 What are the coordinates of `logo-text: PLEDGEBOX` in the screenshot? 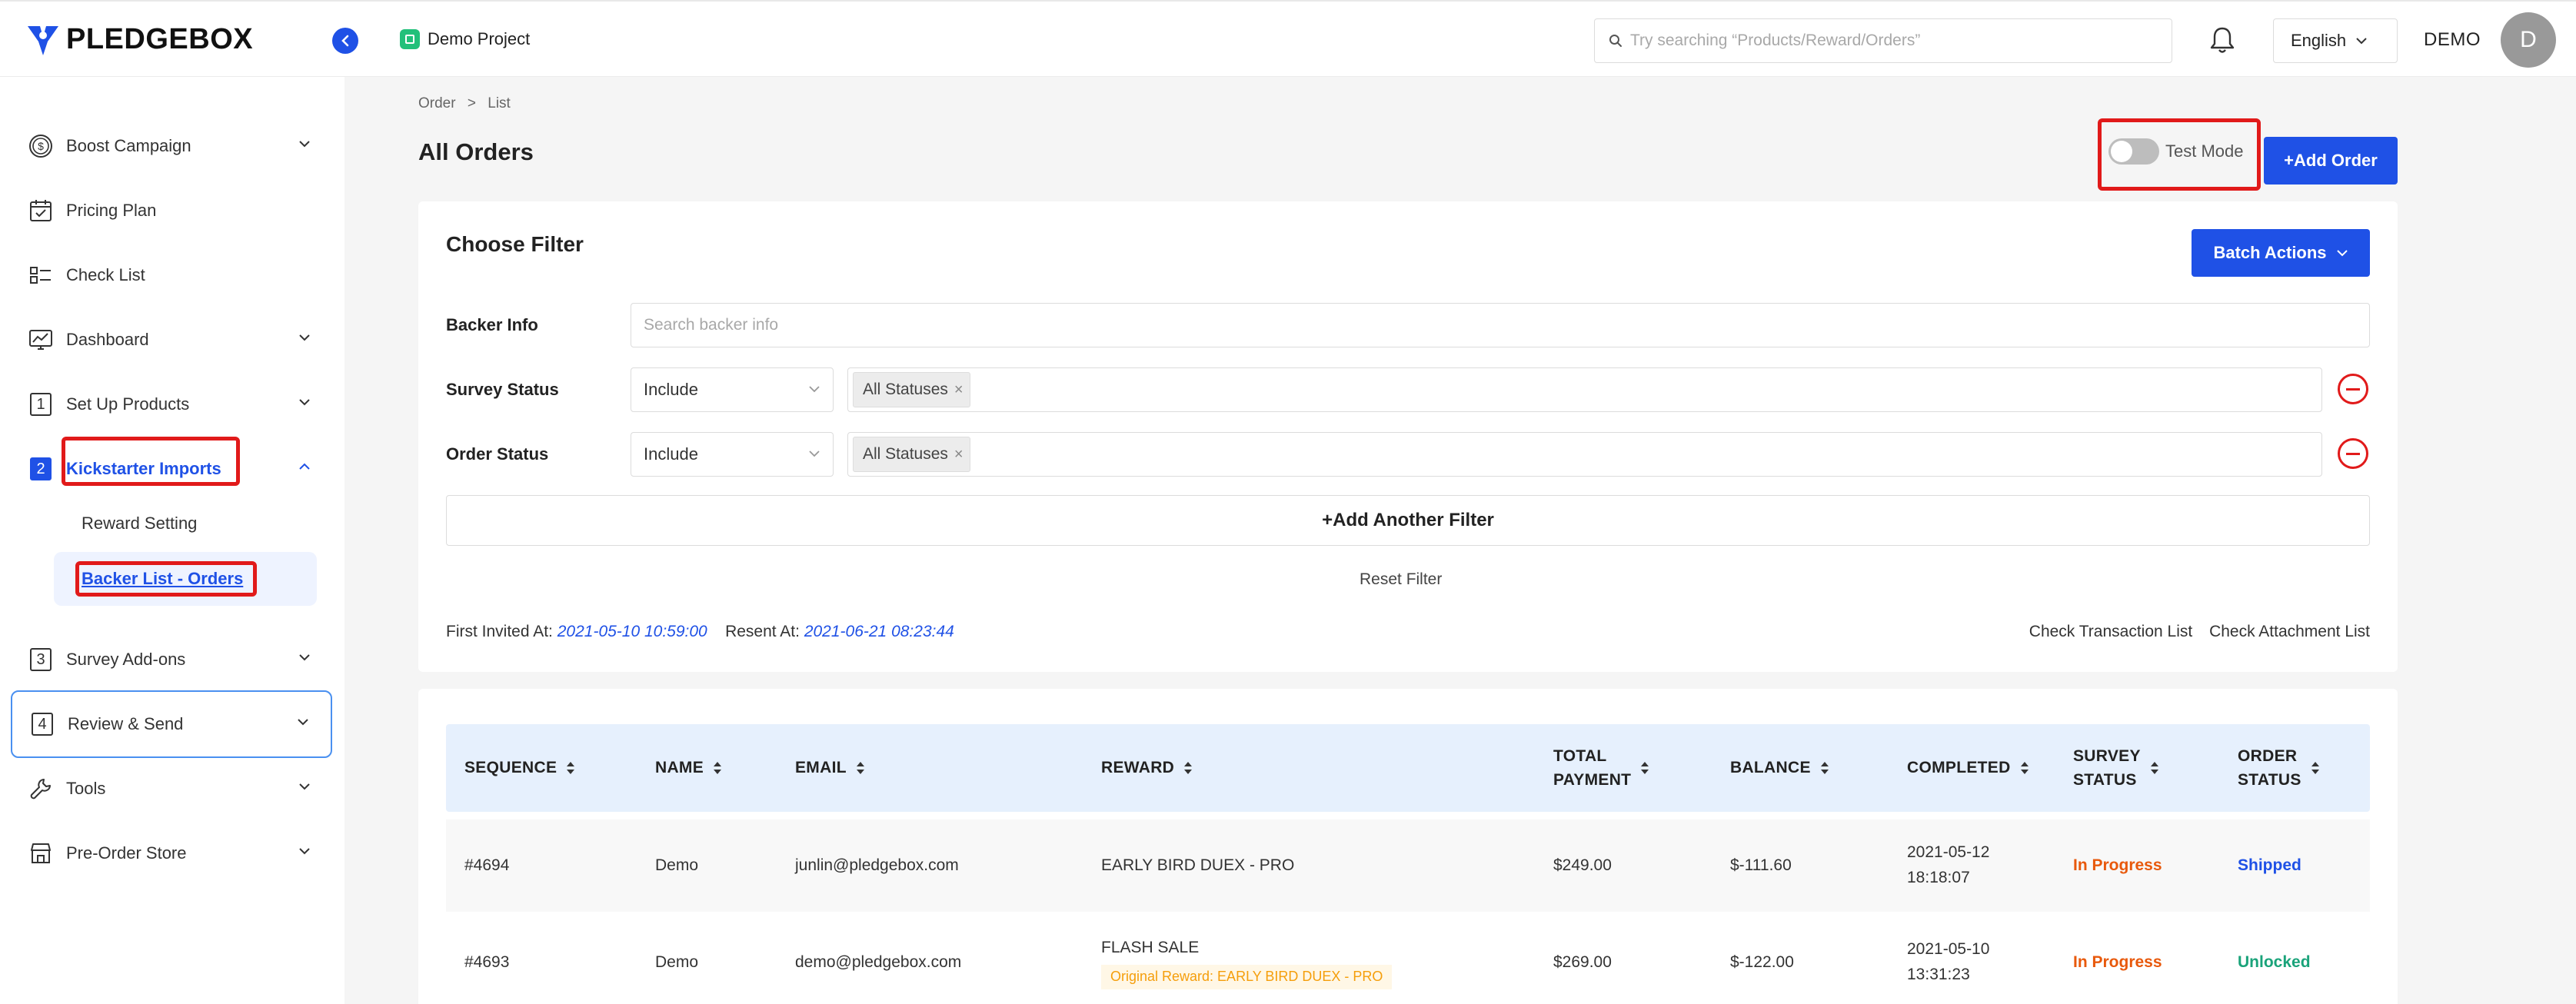 It's located at (160, 38).